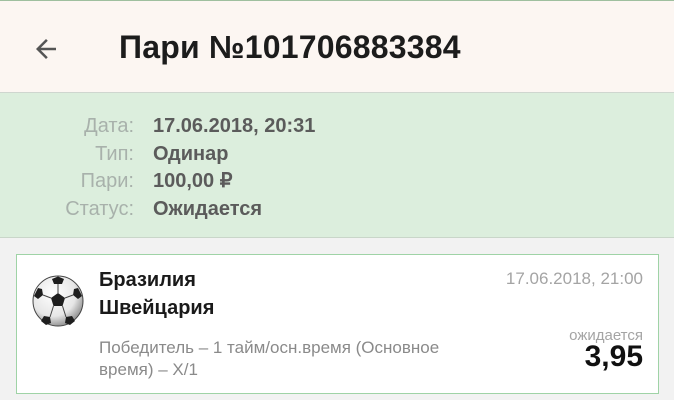 The height and width of the screenshot is (400, 674). What do you see at coordinates (114, 154) in the screenshot?
I see `summary-label: Тип:` at bounding box center [114, 154].